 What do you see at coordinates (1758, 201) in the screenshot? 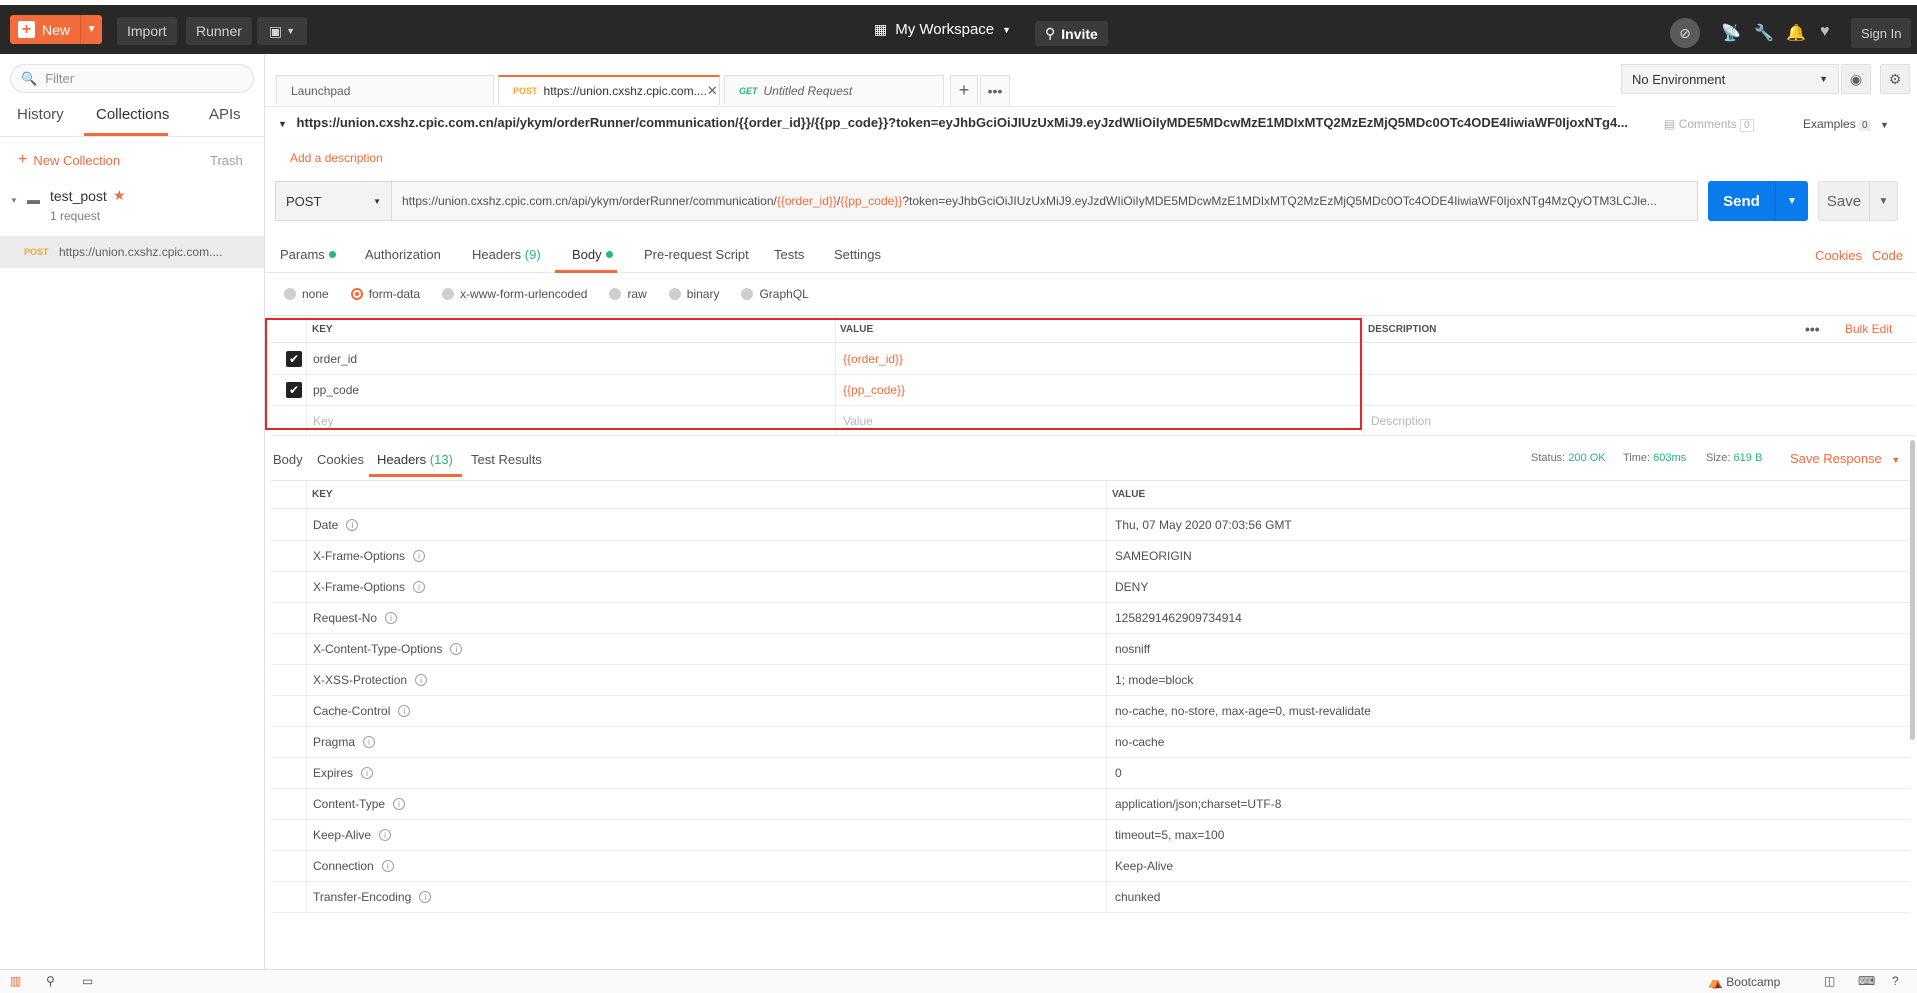
I see `send-button: Send ▼` at bounding box center [1758, 201].